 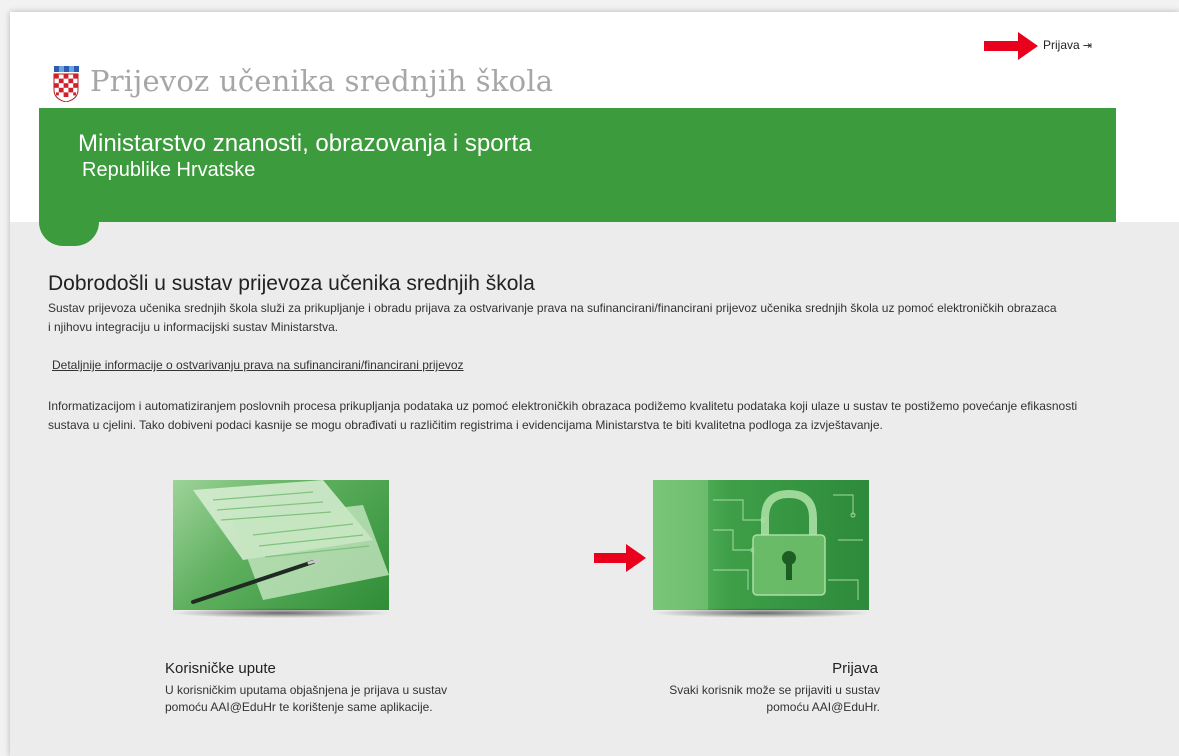 What do you see at coordinates (322, 81) in the screenshot?
I see `site-title: Prijevoz učenika srednjih škola` at bounding box center [322, 81].